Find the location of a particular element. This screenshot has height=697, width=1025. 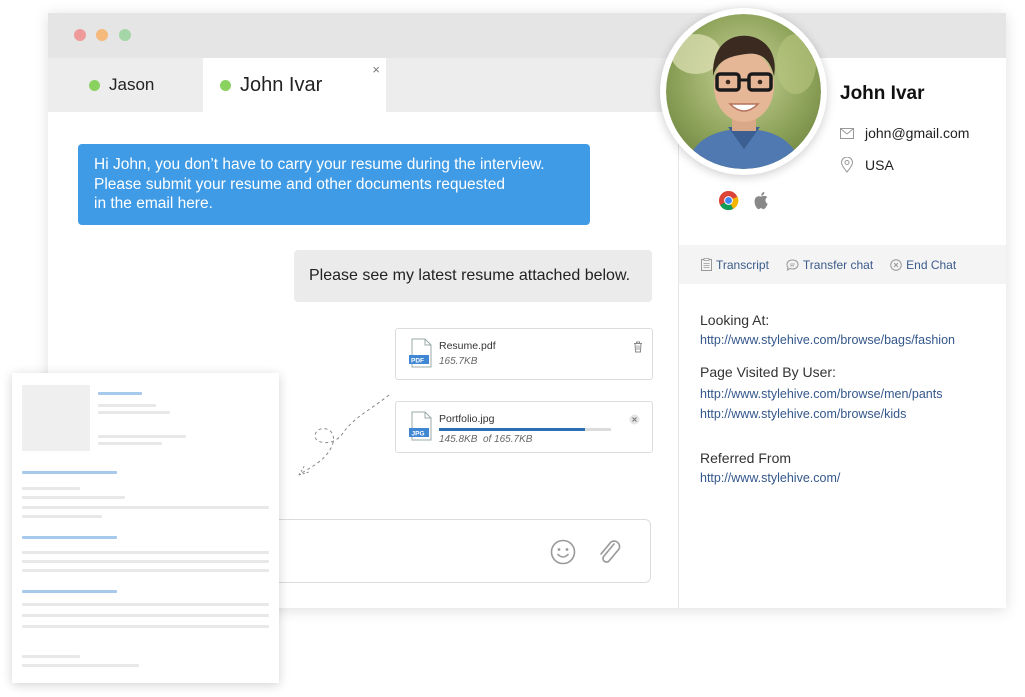

profile-name: John Ivar is located at coordinates (882, 93).